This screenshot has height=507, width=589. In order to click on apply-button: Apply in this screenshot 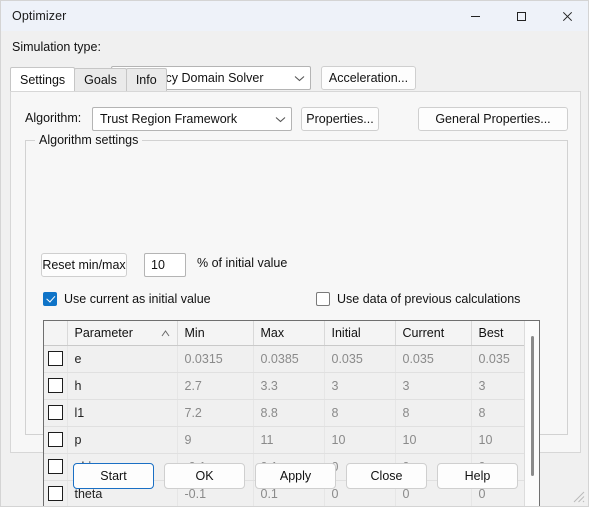, I will do `click(295, 476)`.